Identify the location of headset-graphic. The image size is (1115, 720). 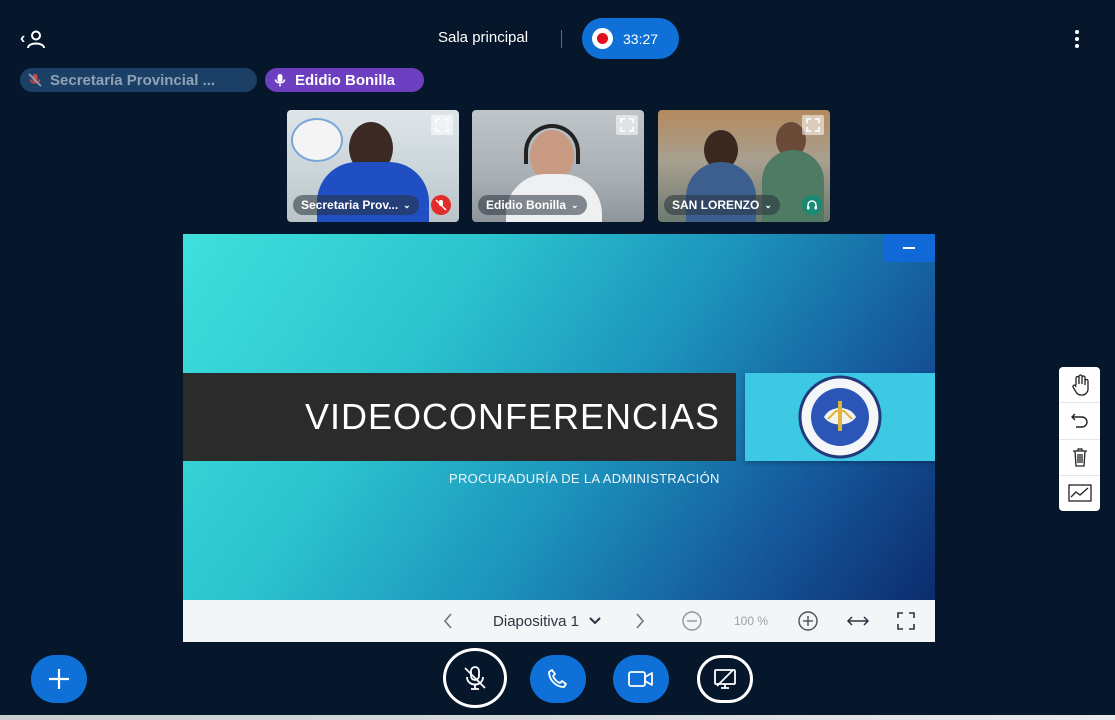
(552, 144).